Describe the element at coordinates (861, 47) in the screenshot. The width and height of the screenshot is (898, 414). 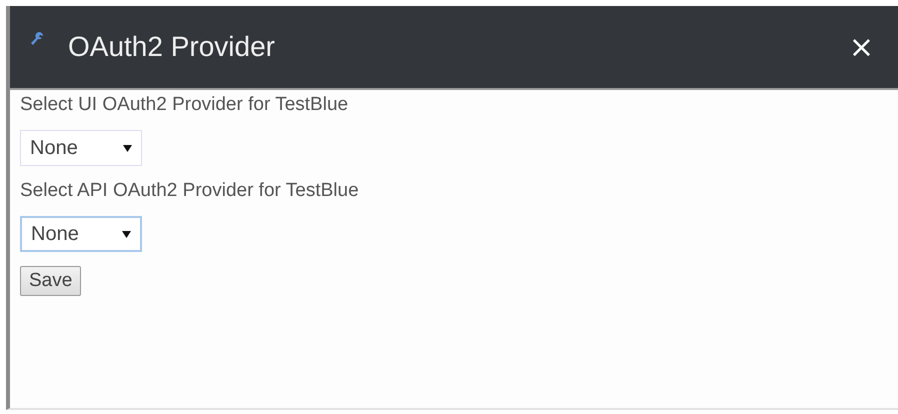
I see `close-button: ×` at that location.